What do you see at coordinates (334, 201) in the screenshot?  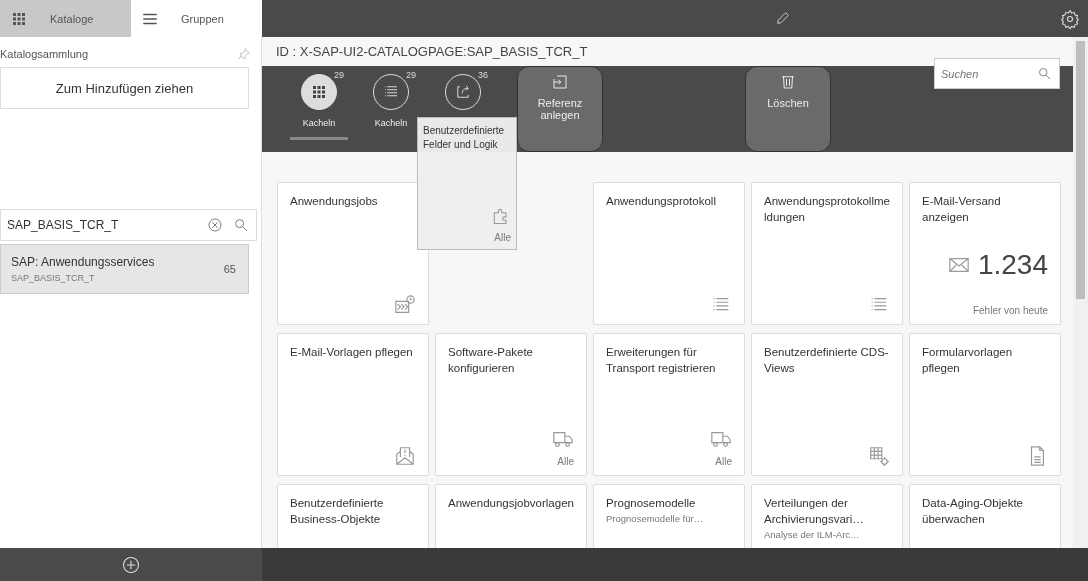 I see `tile-title: Anwendungsjobs` at bounding box center [334, 201].